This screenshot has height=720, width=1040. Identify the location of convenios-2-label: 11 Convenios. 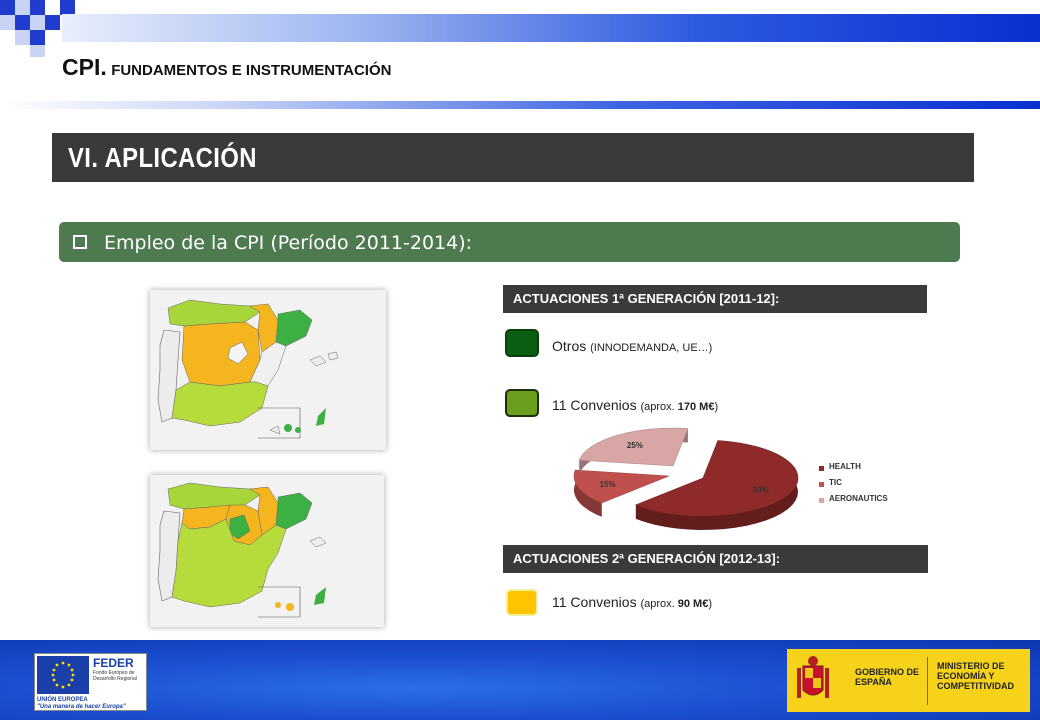
(594, 602).